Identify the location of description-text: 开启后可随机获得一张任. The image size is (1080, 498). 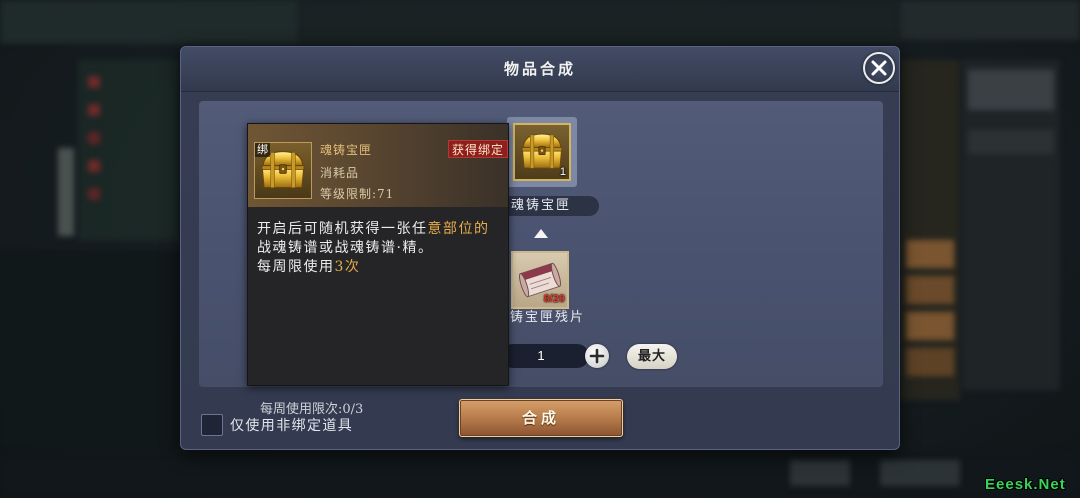
(342, 229).